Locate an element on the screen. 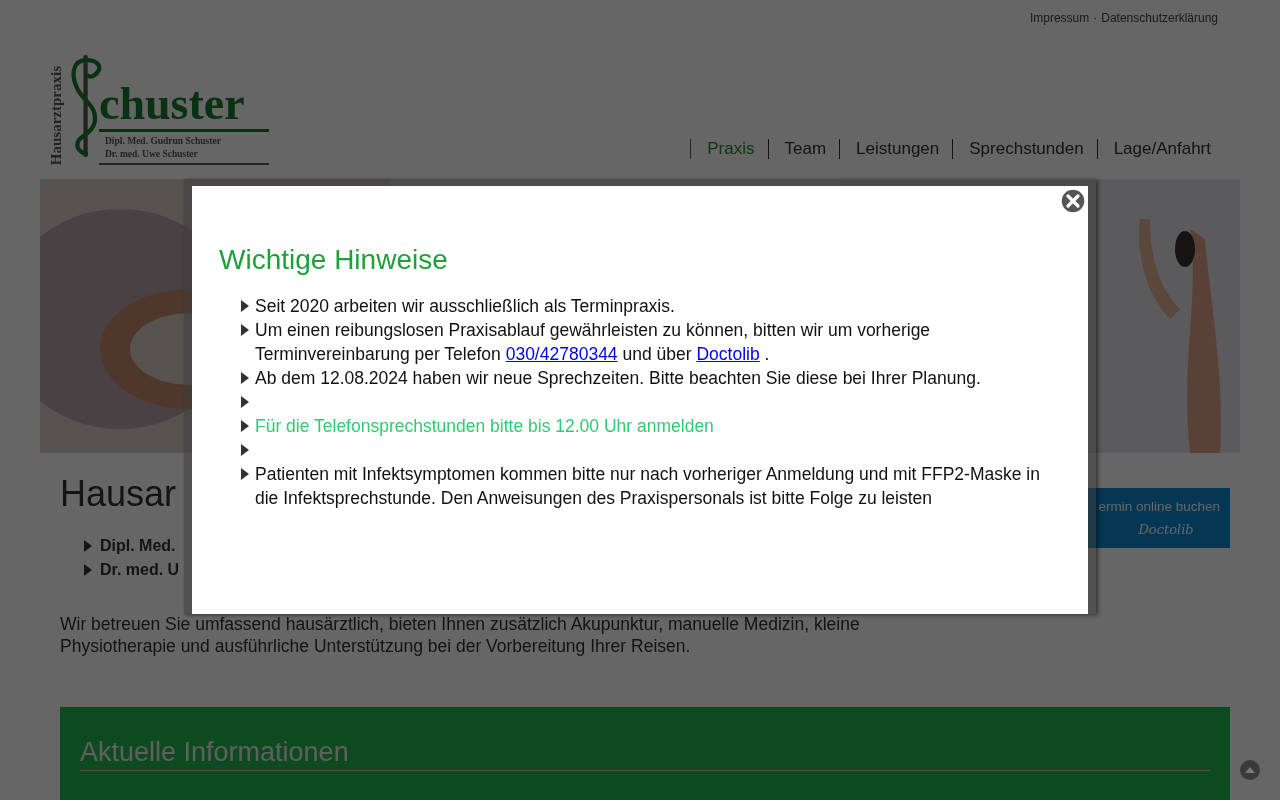 This screenshot has width=1280, height=800. section-heading: Aktuelle Informationen is located at coordinates (645, 754).